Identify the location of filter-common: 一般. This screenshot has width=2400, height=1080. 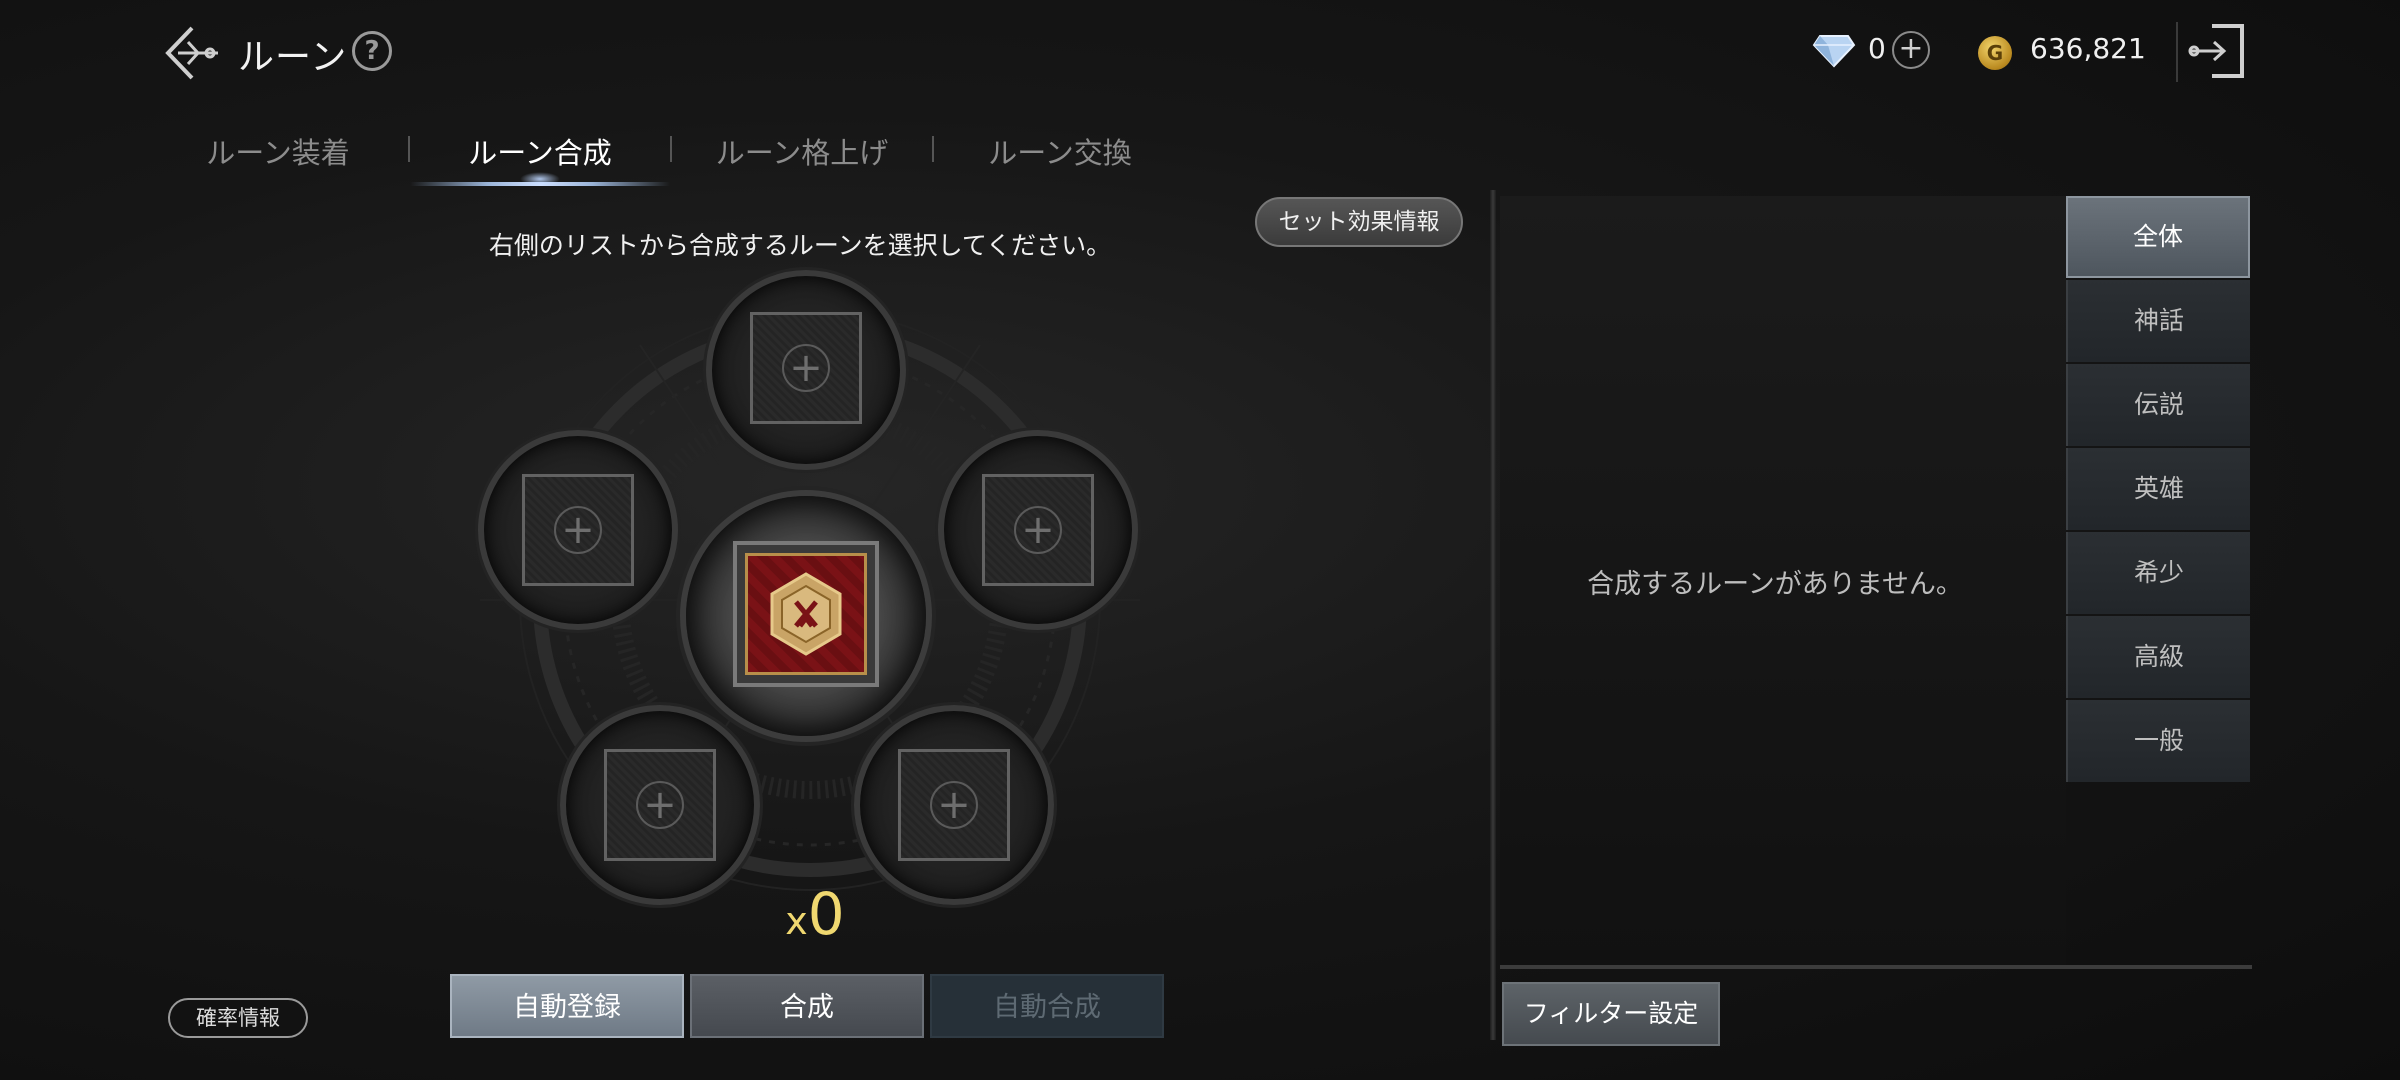
(2158, 741).